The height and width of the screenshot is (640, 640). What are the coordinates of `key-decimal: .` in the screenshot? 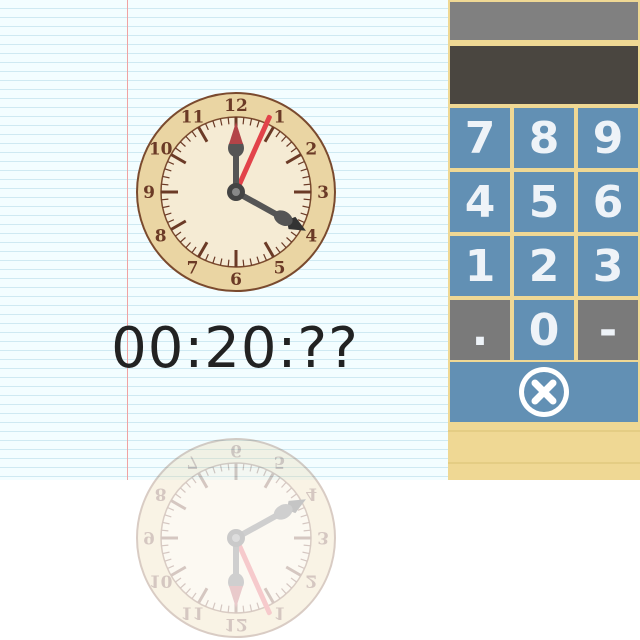 It's located at (480, 330).